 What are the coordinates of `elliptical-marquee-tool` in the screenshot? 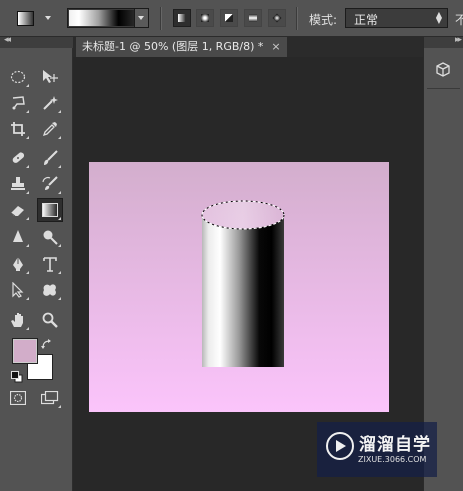 It's located at (18, 77).